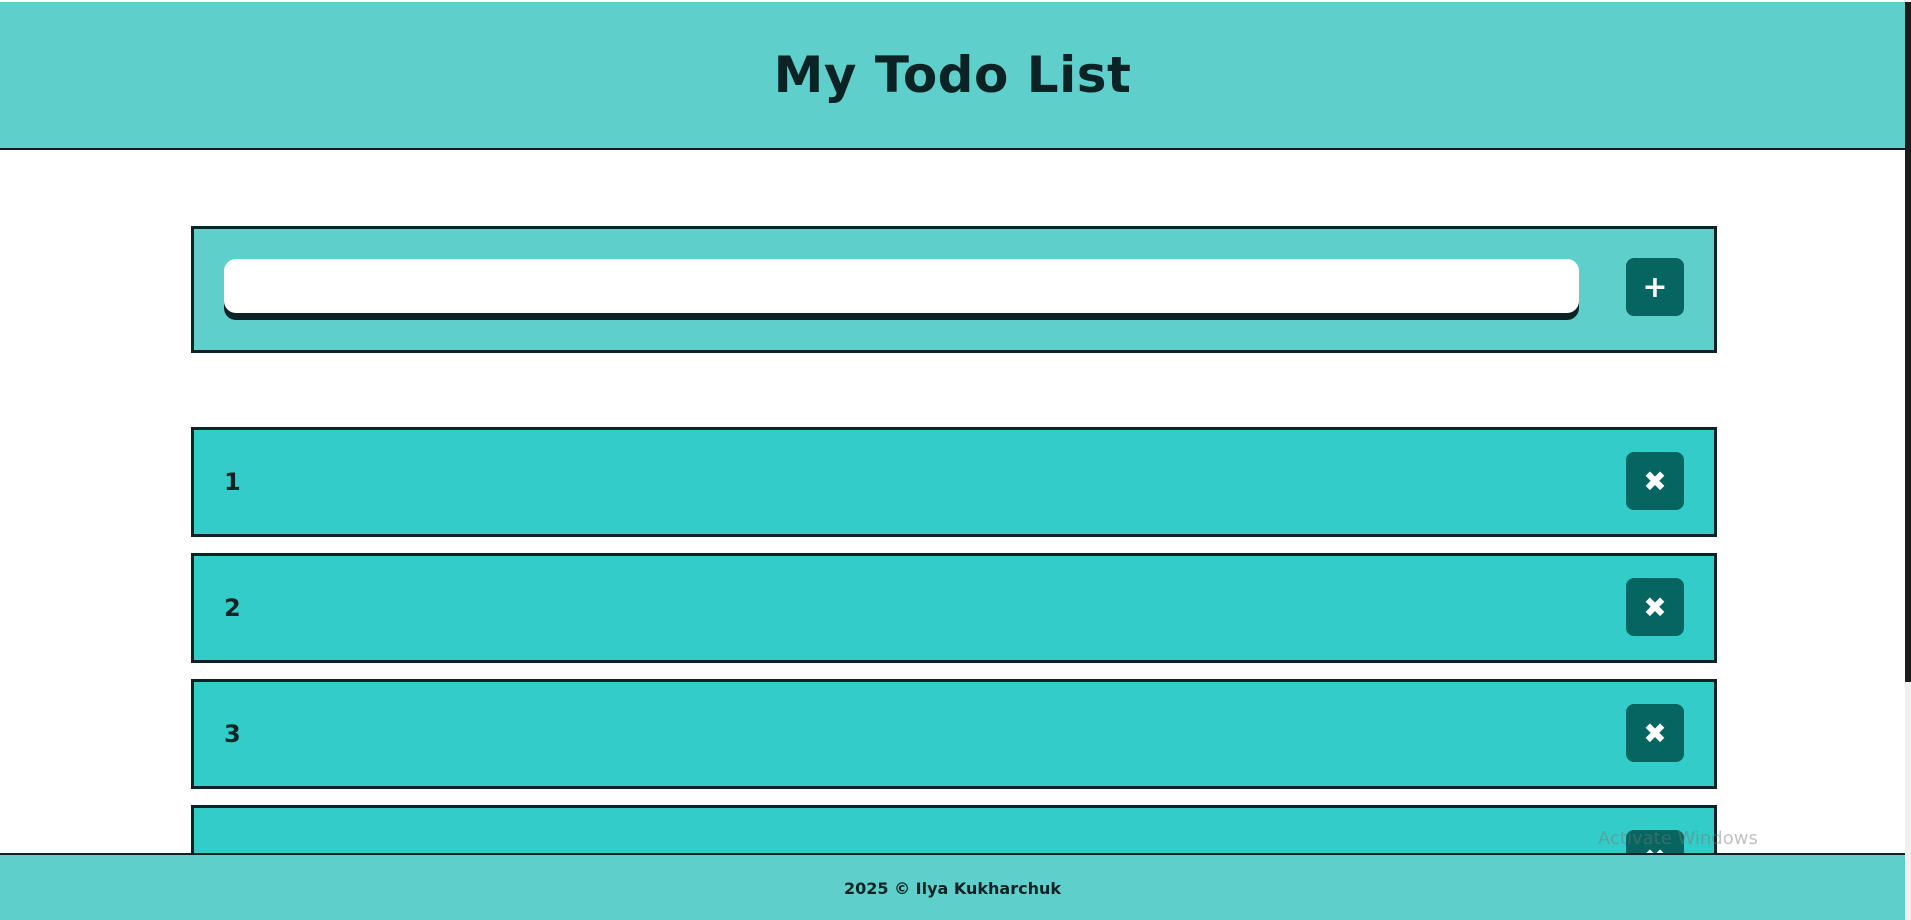 This screenshot has width=1911, height=920. I want to click on todo-item-text: 3, so click(232, 734).